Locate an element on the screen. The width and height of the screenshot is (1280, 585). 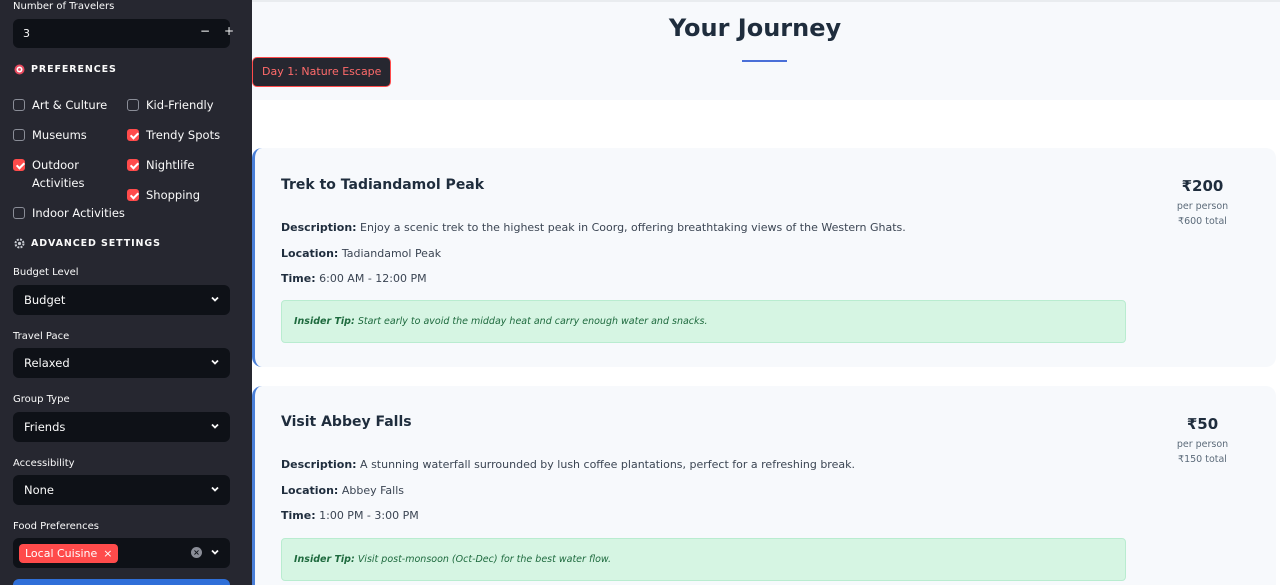
checkbox-trendy-spots is located at coordinates (133, 135).